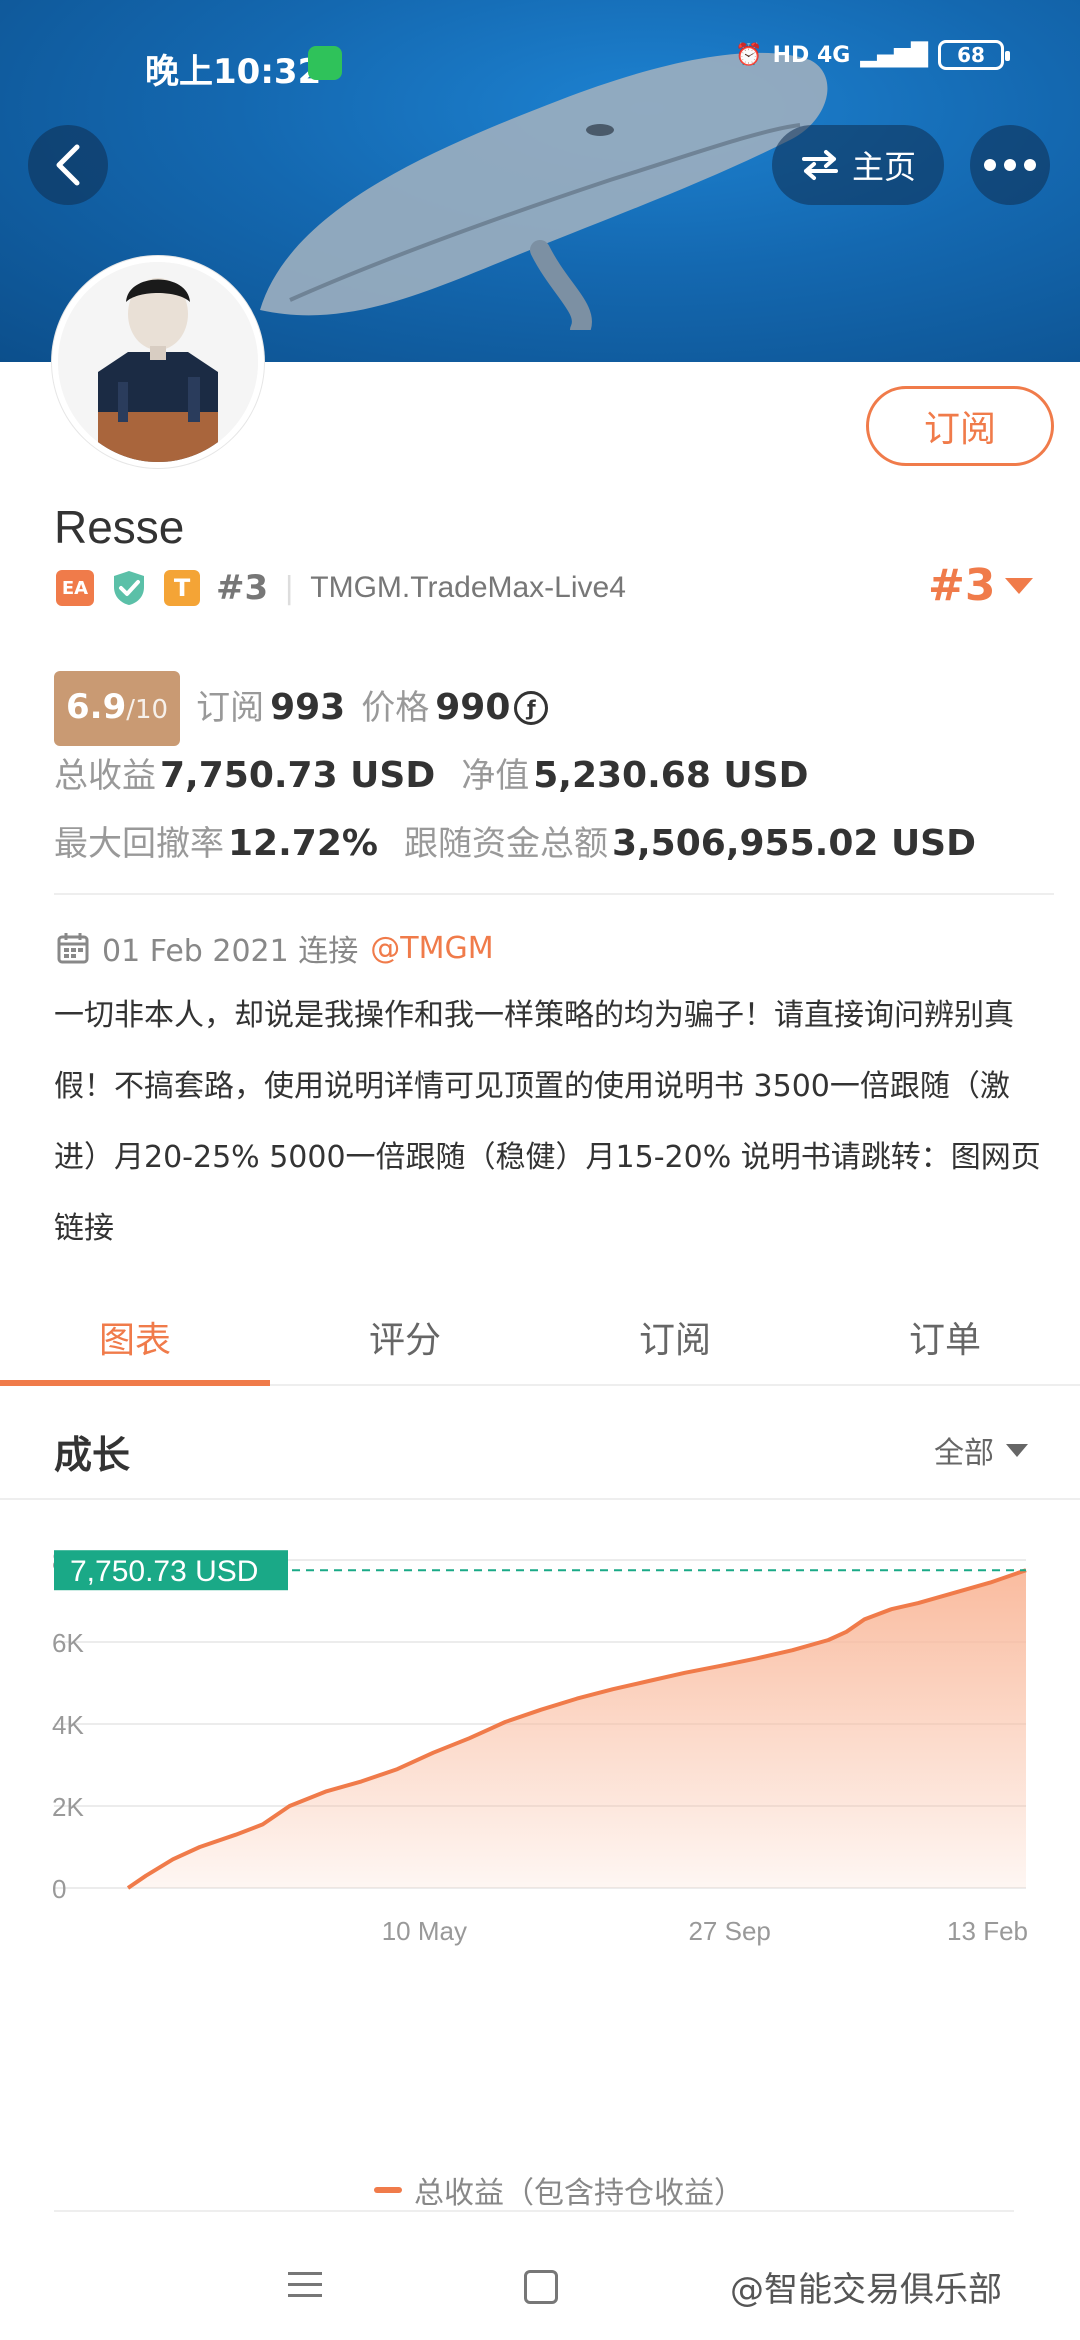 The image size is (1080, 2340). What do you see at coordinates (135, 1338) in the screenshot?
I see `tab-chart: 图表` at bounding box center [135, 1338].